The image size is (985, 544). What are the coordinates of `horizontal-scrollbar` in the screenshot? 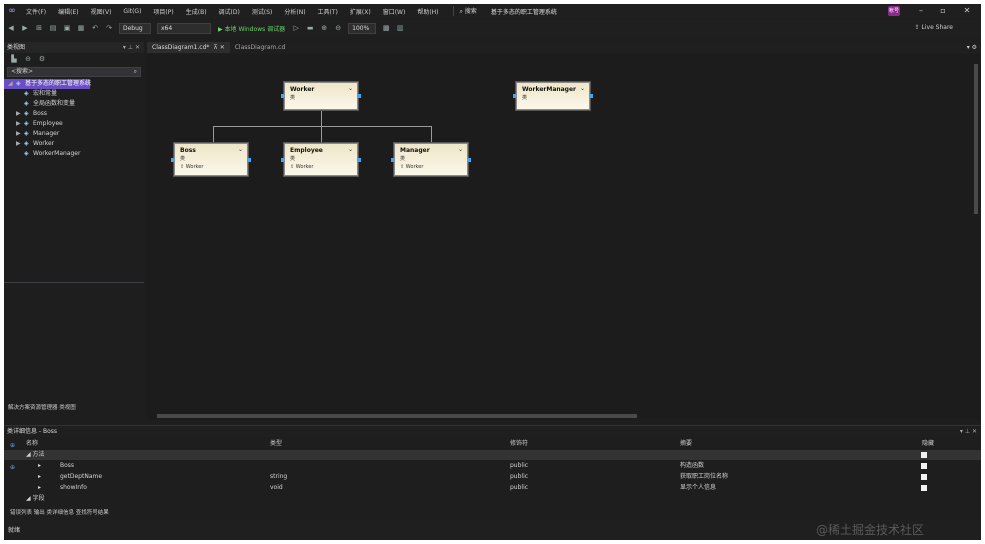 It's located at (559, 415).